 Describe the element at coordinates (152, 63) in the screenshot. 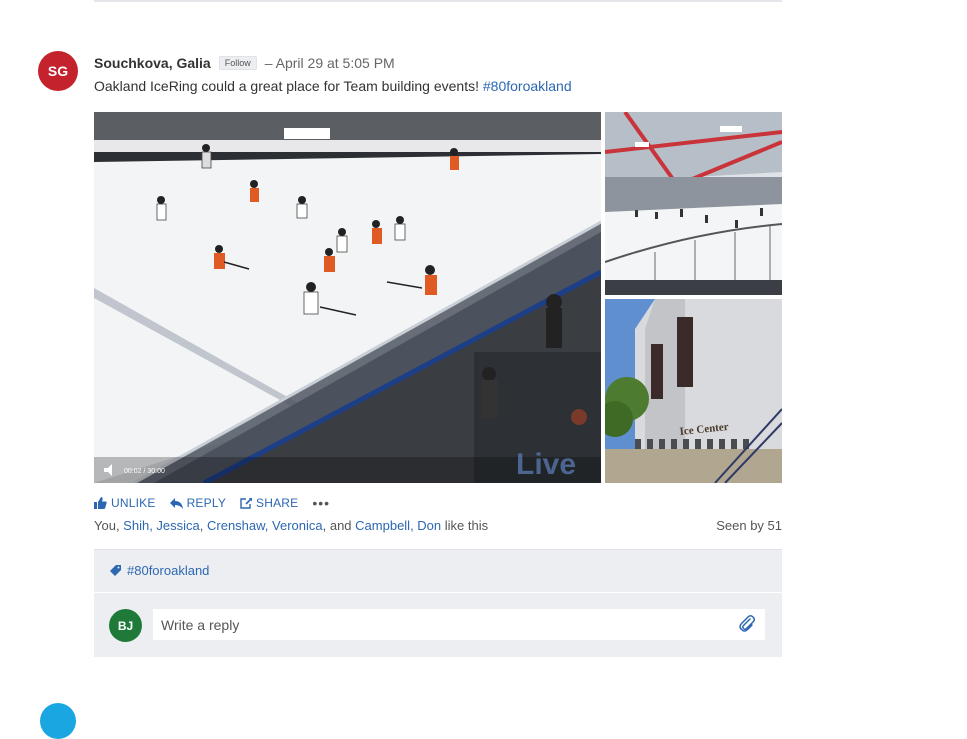

I see `author-name: Souchkova, Galia` at that location.